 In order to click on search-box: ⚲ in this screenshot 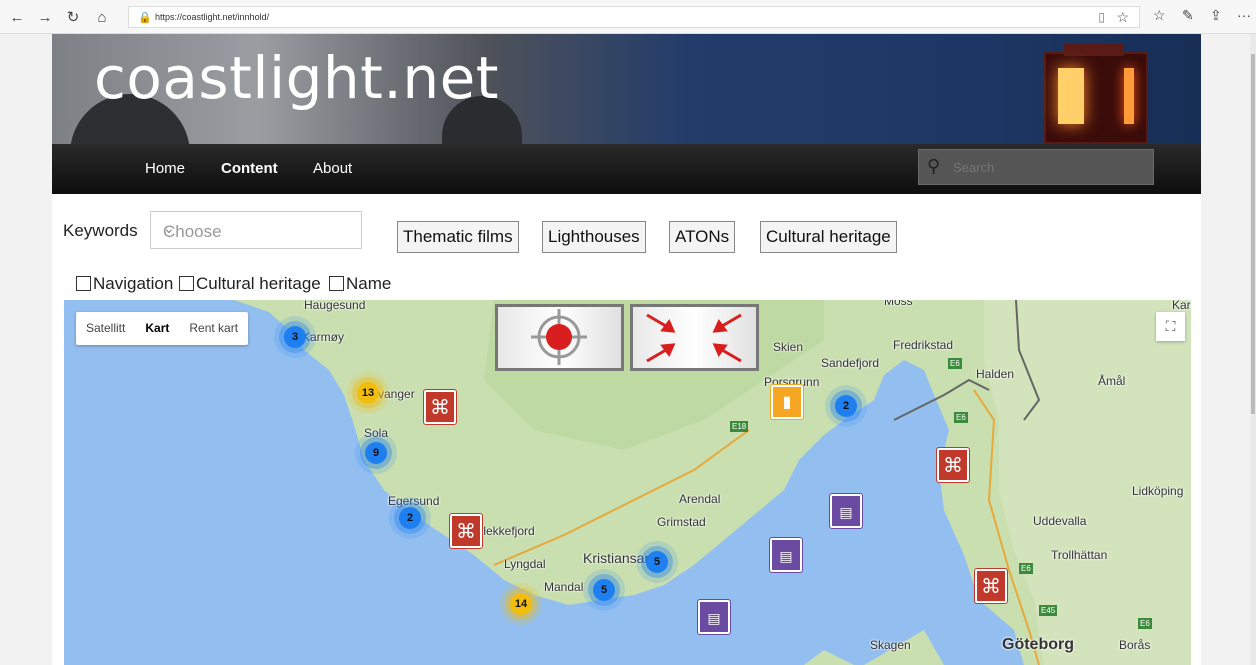, I will do `click(1036, 167)`.